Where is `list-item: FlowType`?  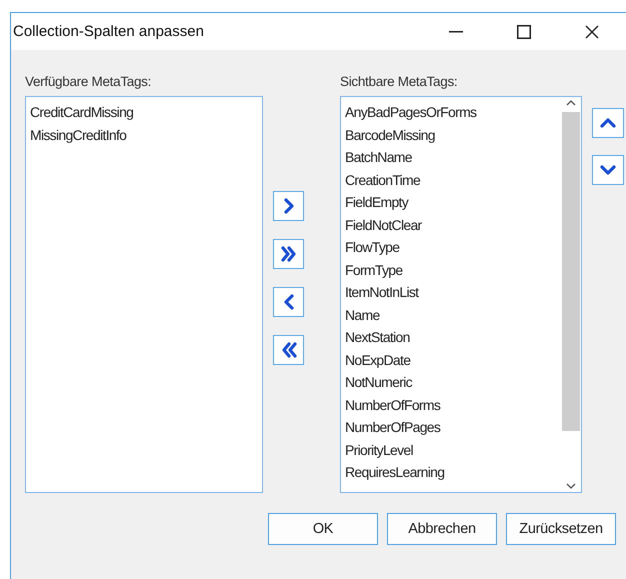
list-item: FlowType is located at coordinates (372, 247).